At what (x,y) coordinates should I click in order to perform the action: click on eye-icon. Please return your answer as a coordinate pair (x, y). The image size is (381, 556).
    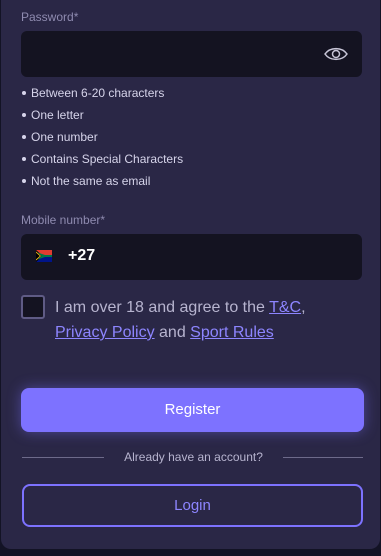
    Looking at the image, I should click on (336, 54).